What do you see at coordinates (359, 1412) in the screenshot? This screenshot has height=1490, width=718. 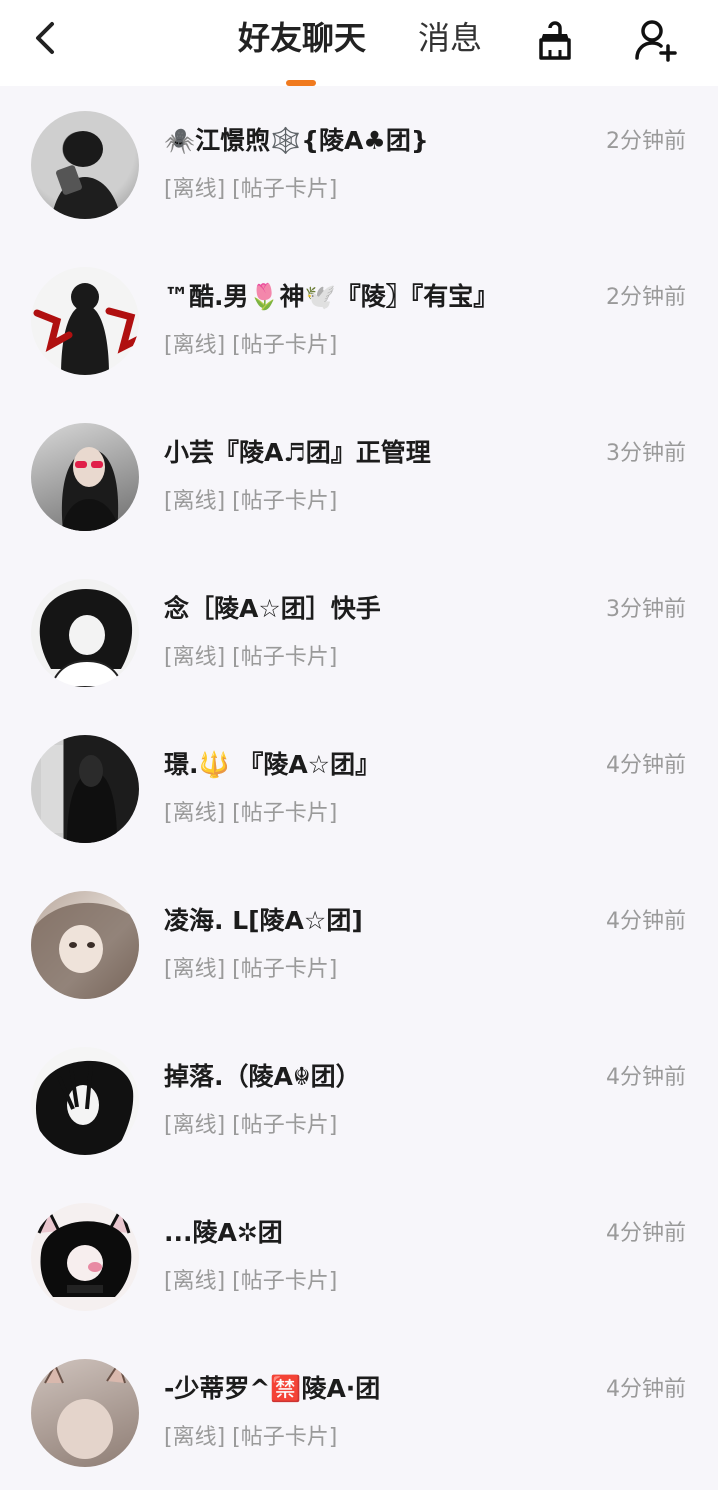 I see `chat-list-item: -少蒂罗^🈲陵A·团 [离线] [帖子卡片] 4分钟前` at bounding box center [359, 1412].